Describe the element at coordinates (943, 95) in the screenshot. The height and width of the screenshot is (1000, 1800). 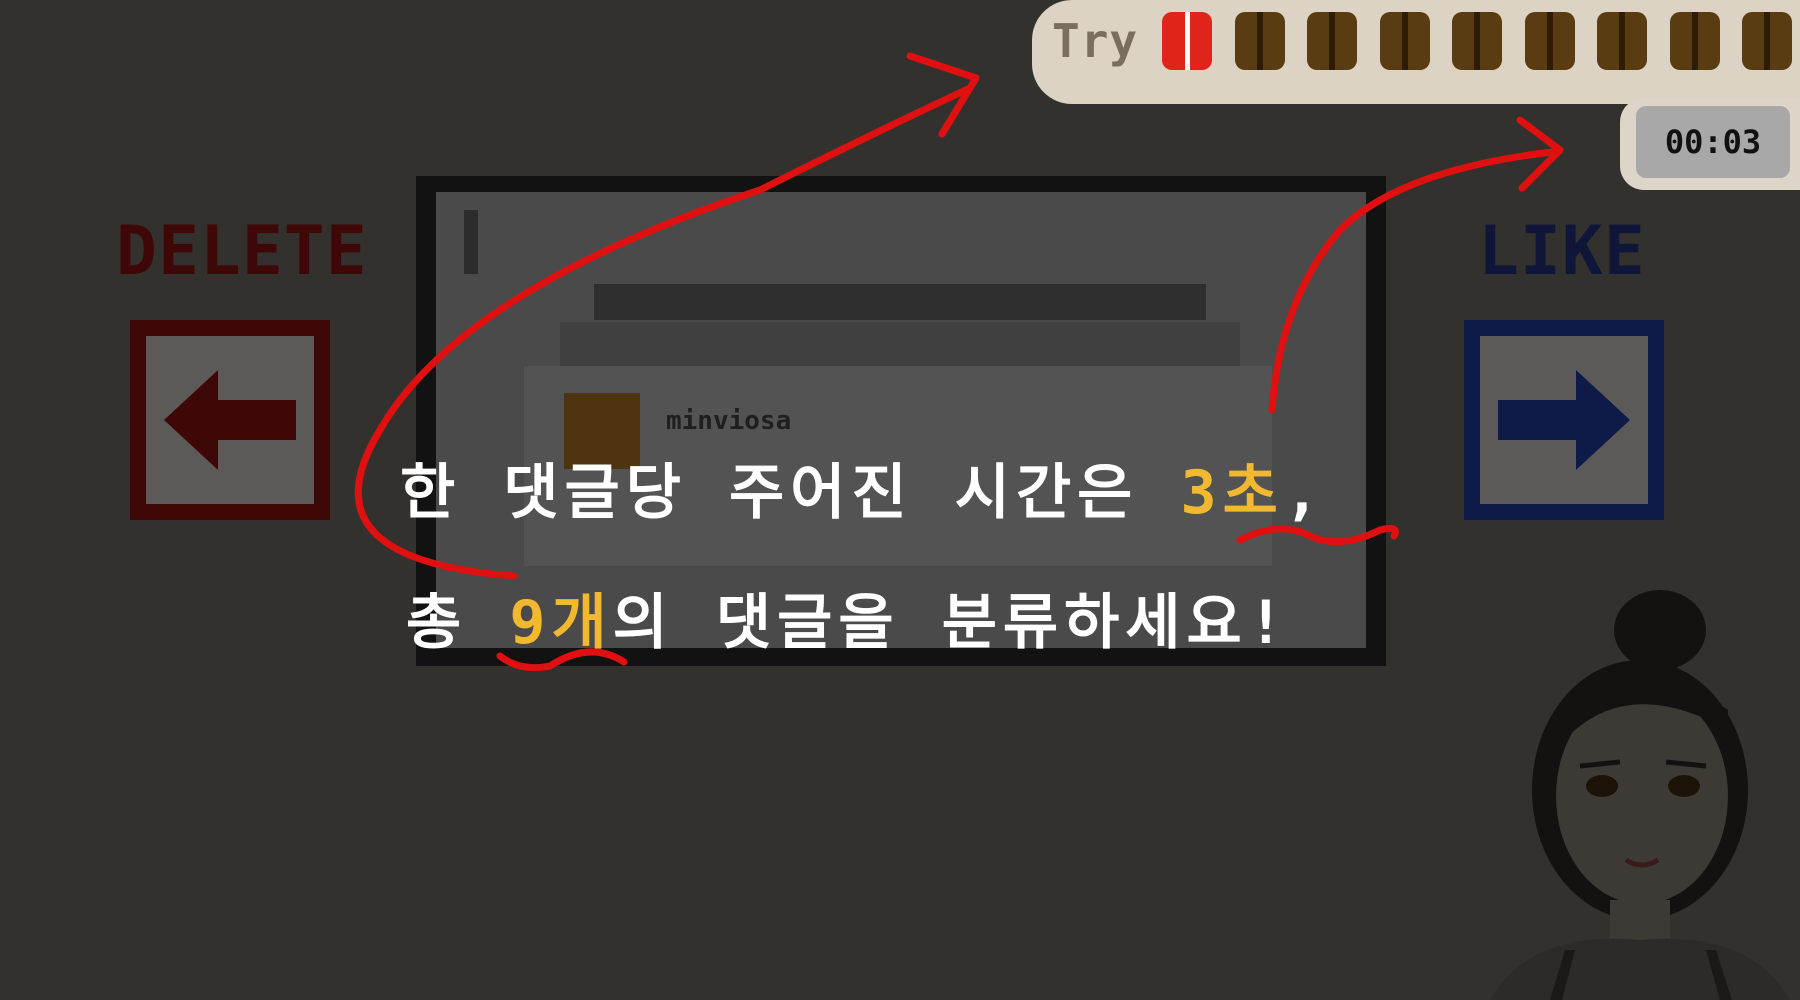
I see `annotation-arrowhead-tries` at that location.